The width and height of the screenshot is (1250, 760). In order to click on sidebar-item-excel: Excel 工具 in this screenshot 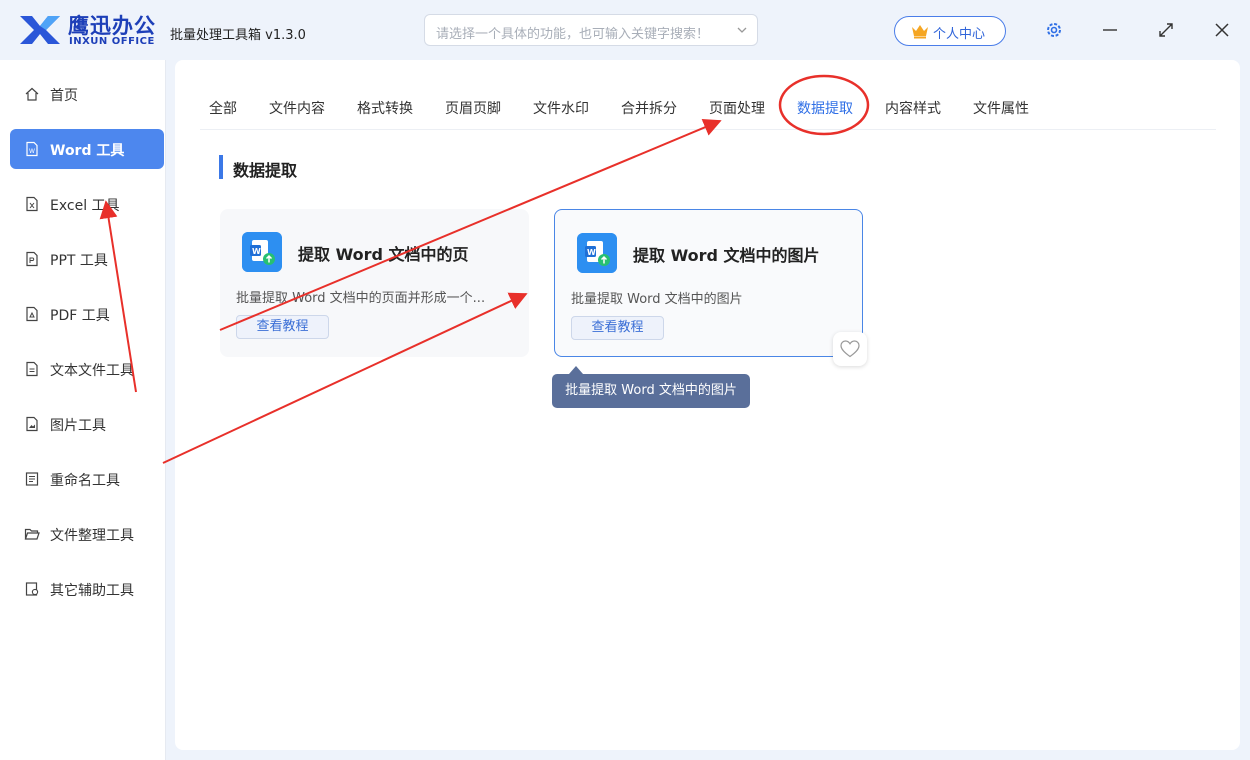, I will do `click(87, 204)`.